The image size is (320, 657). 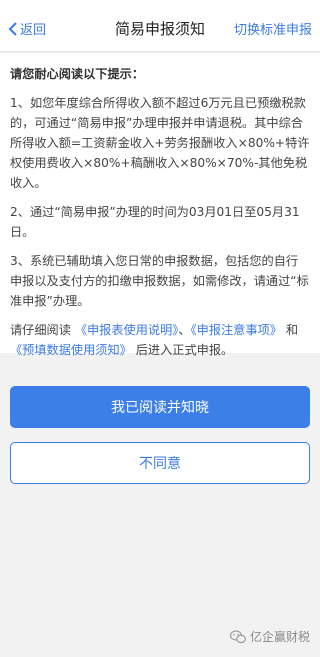 I want to click on intro-text: 请您耐心阅读以下提示：, so click(x=77, y=74).